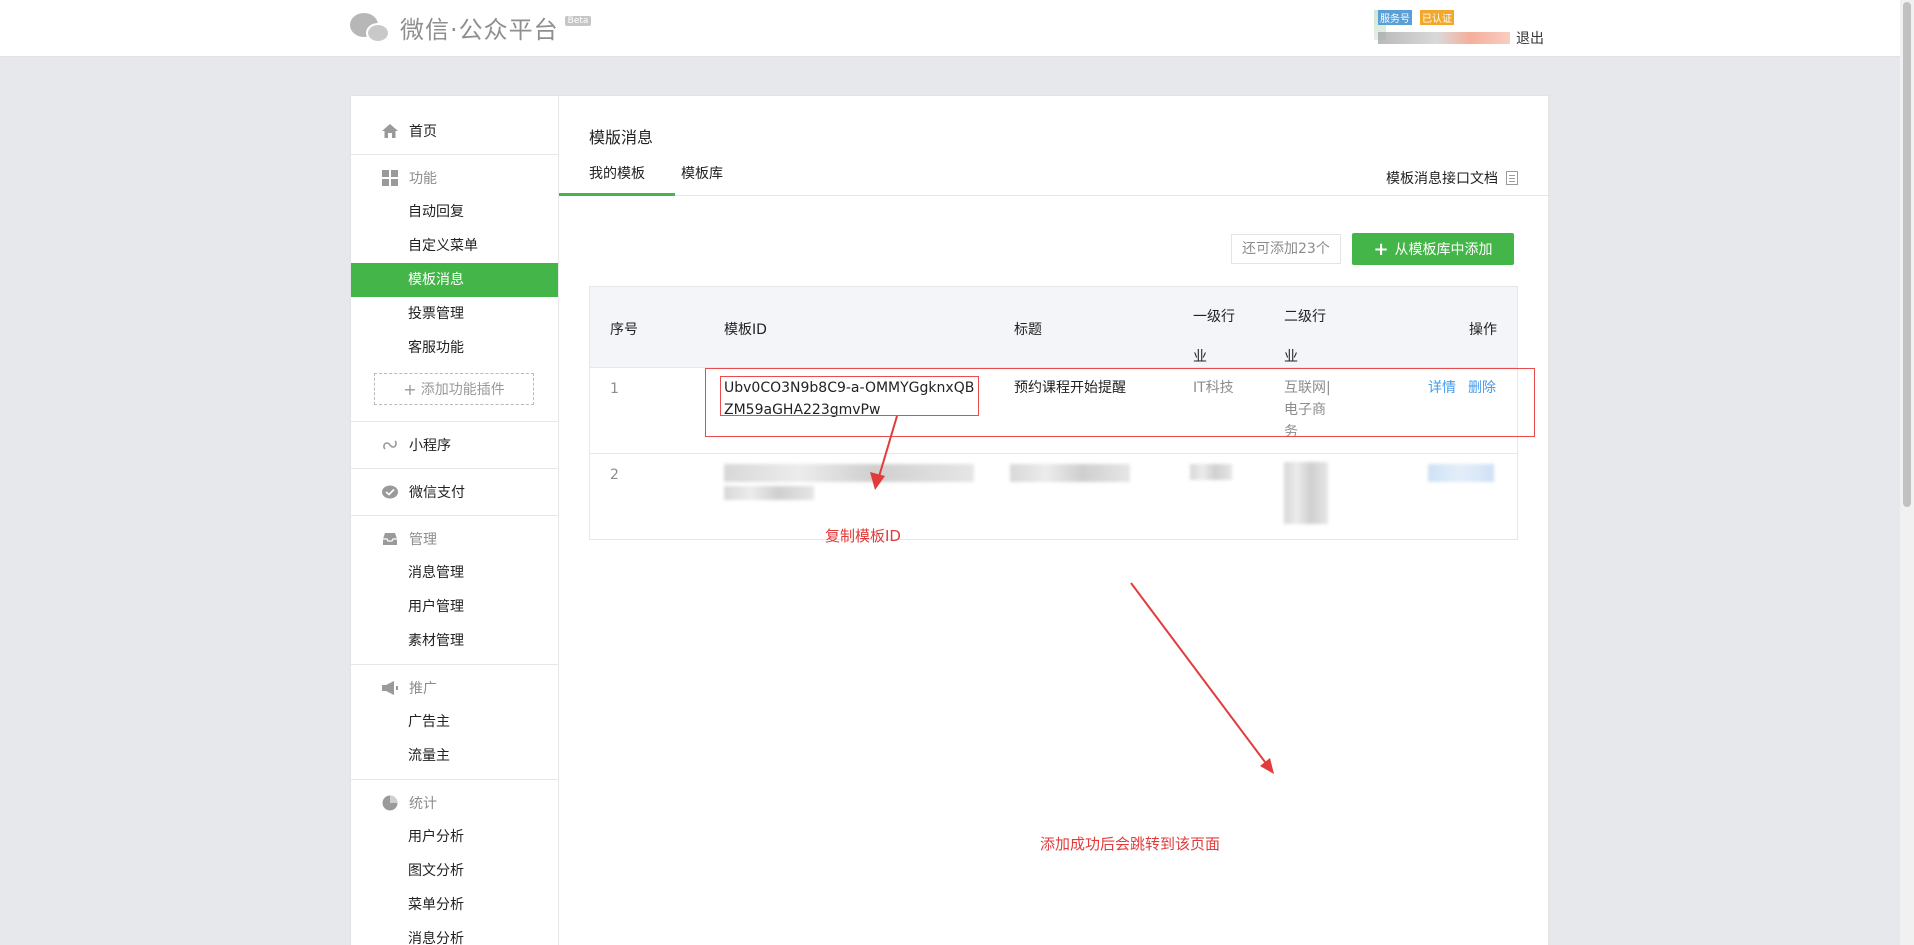 This screenshot has width=1914, height=945. I want to click on annotation-copy-id: 复制模板ID, so click(863, 536).